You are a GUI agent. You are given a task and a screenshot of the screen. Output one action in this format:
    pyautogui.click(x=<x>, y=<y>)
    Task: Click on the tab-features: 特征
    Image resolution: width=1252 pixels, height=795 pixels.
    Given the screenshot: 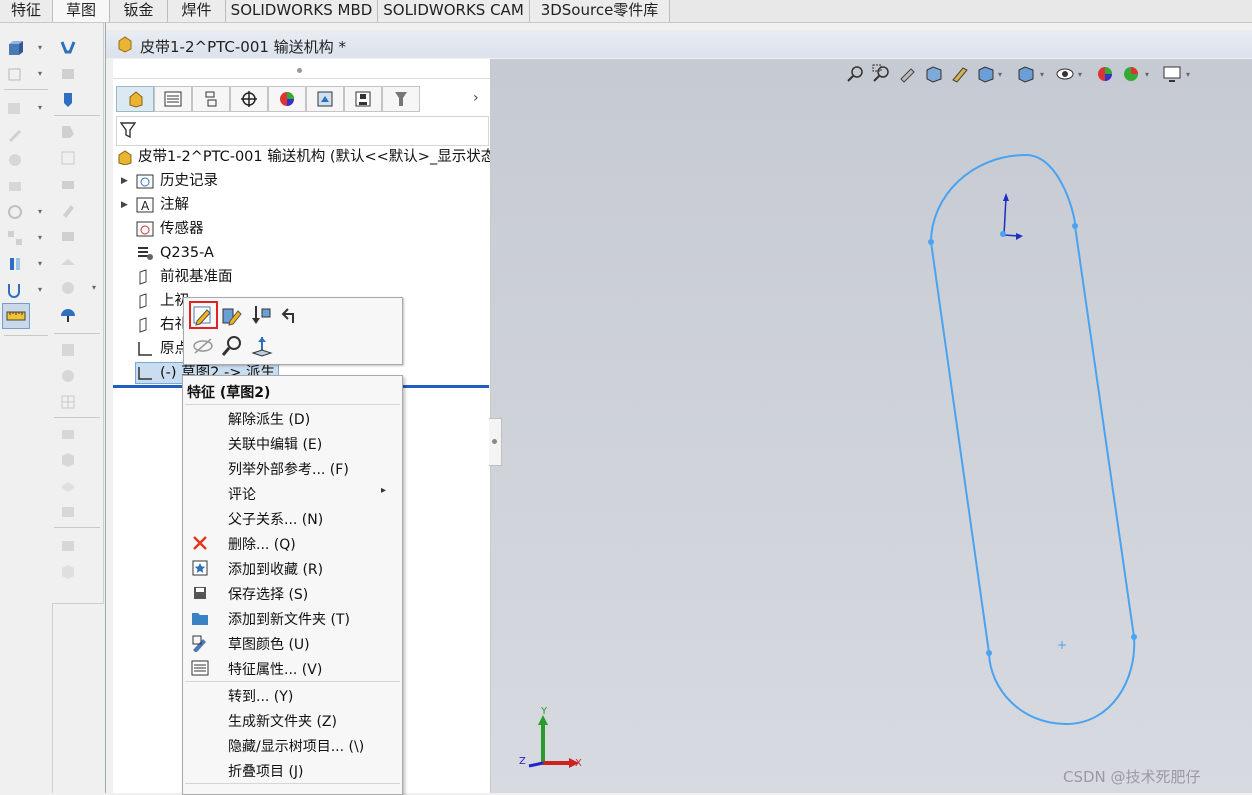 What is the action you would take?
    pyautogui.click(x=26, y=11)
    